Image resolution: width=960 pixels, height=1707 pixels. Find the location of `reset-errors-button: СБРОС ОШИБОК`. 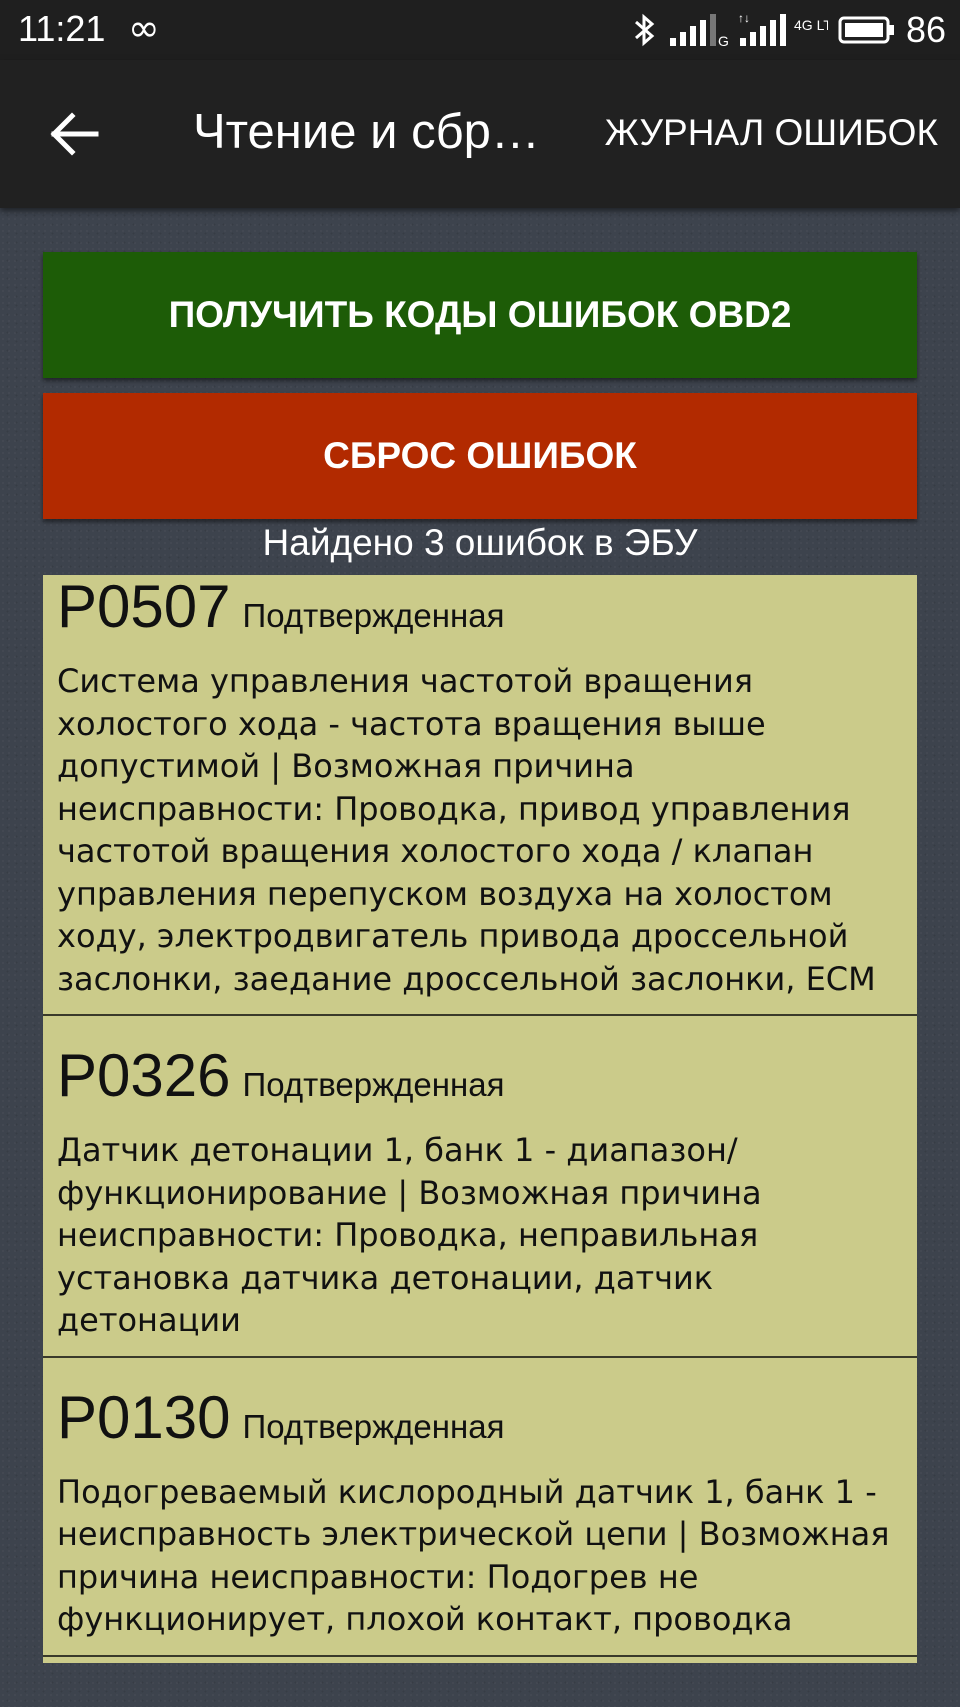

reset-errors-button: СБРОС ОШИБОК is located at coordinates (480, 456).